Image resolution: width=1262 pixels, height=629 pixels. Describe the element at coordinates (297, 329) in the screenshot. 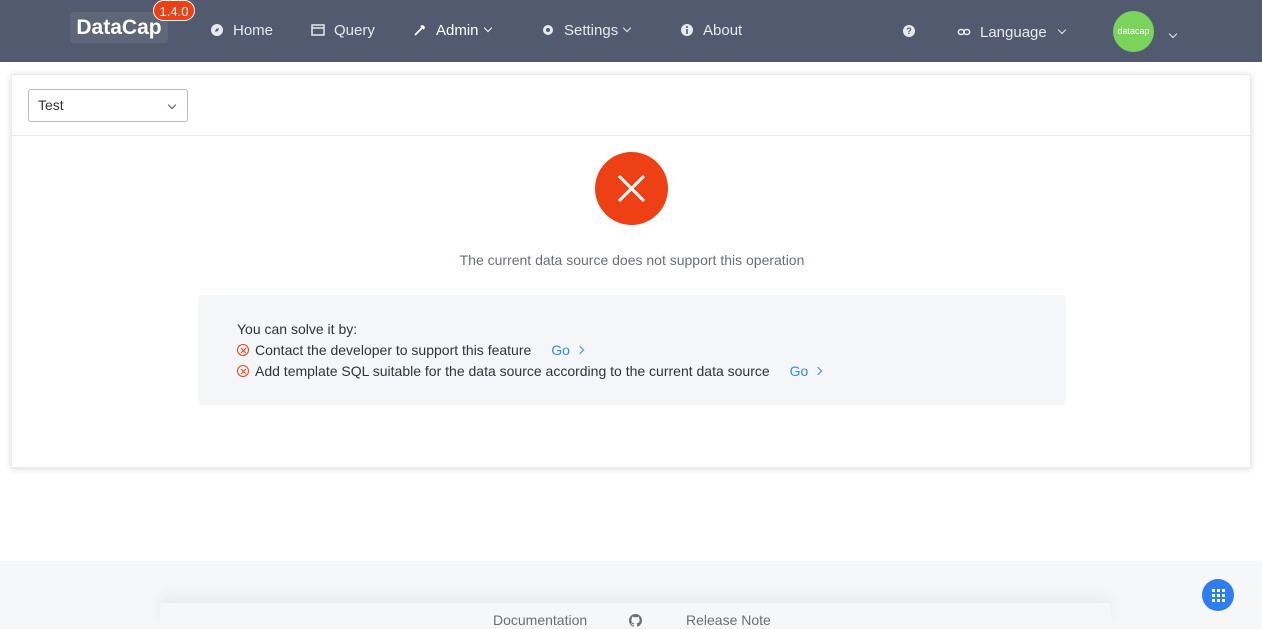

I see `solutions-title: You can solve it by:` at that location.